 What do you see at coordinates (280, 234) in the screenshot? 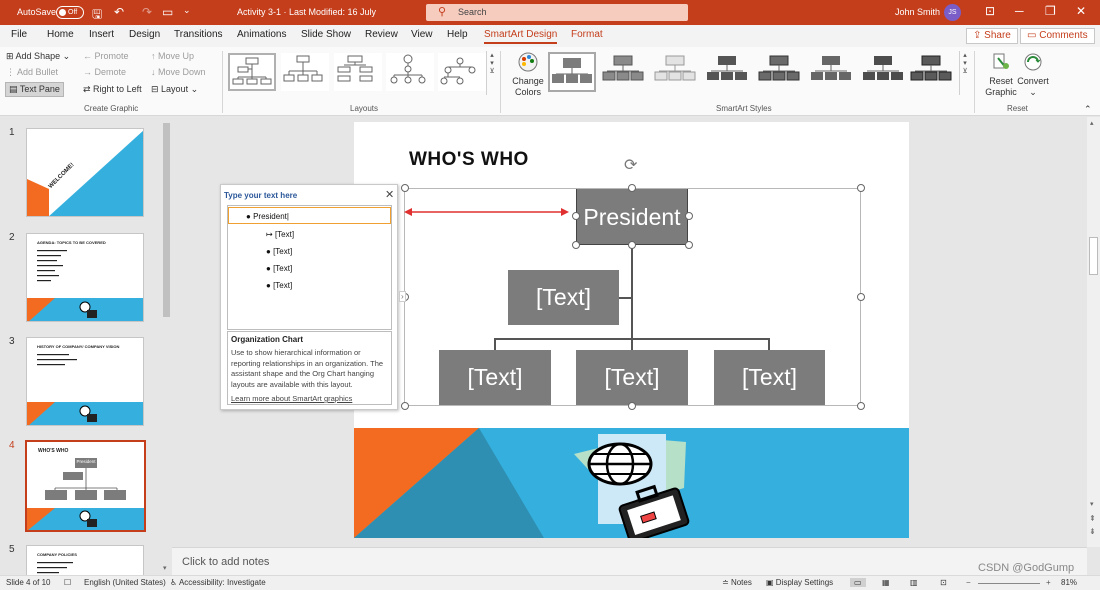
I see `text-pane-item: ↦ [Text]` at bounding box center [280, 234].